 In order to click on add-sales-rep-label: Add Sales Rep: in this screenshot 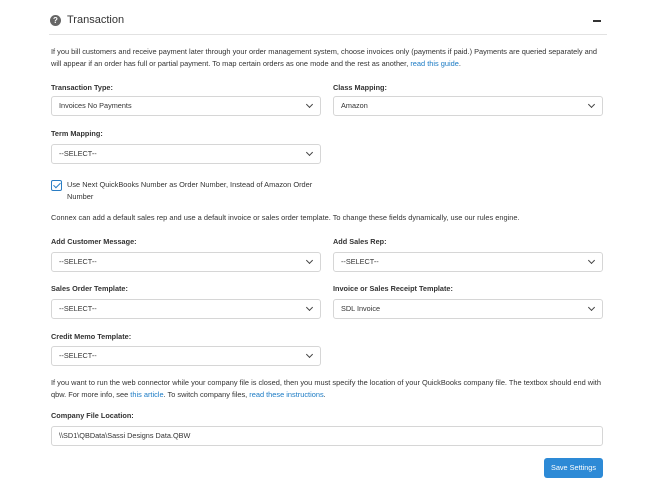, I will do `click(360, 241)`.